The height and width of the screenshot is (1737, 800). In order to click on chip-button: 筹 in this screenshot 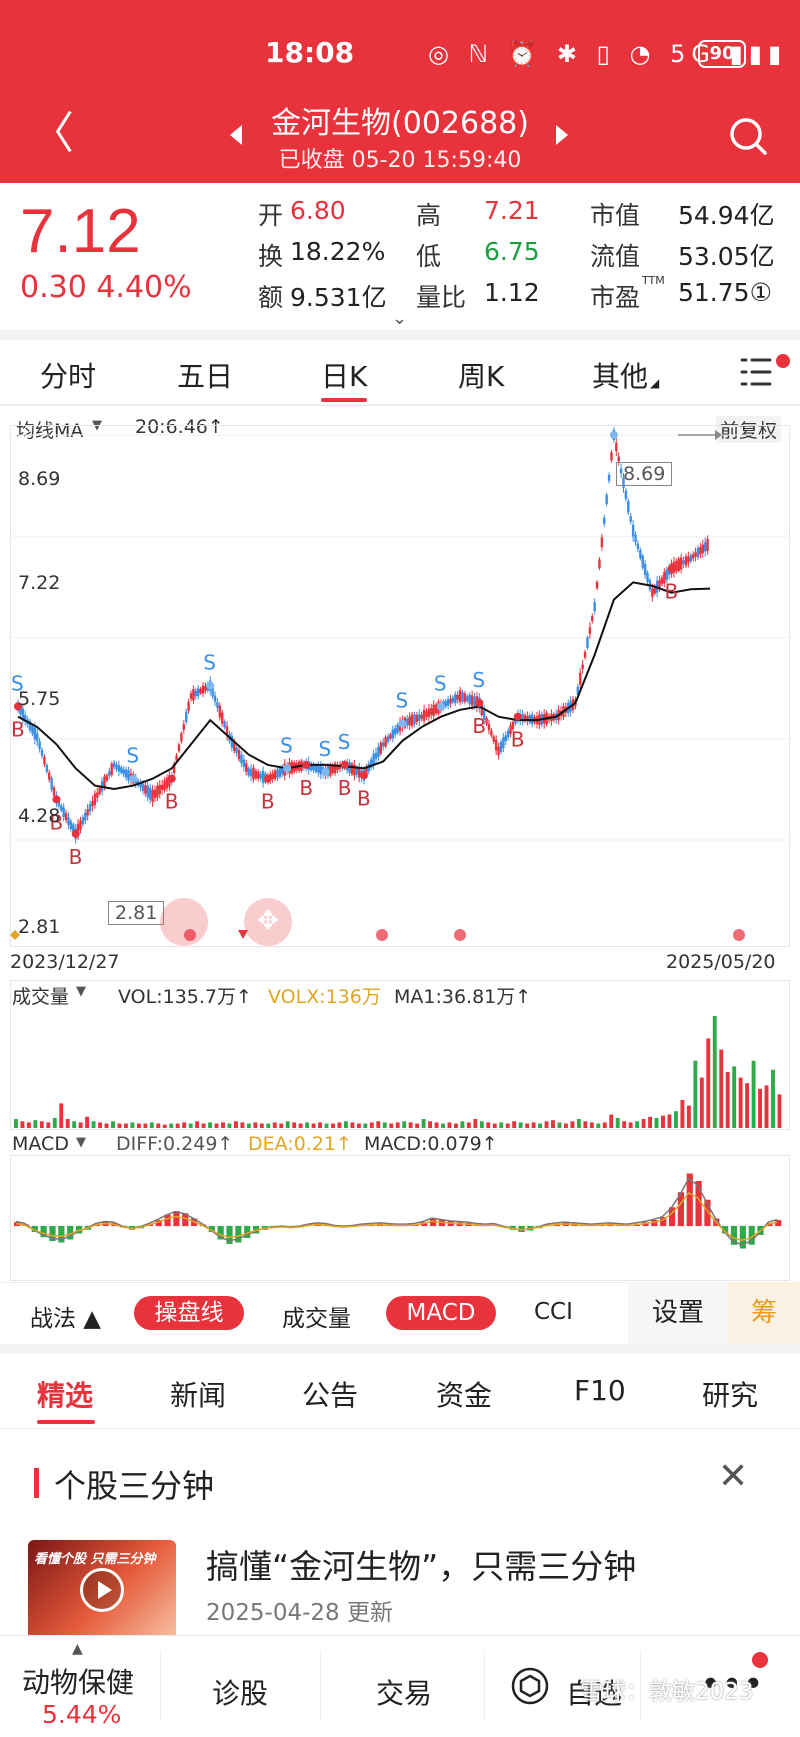, I will do `click(764, 1313)`.